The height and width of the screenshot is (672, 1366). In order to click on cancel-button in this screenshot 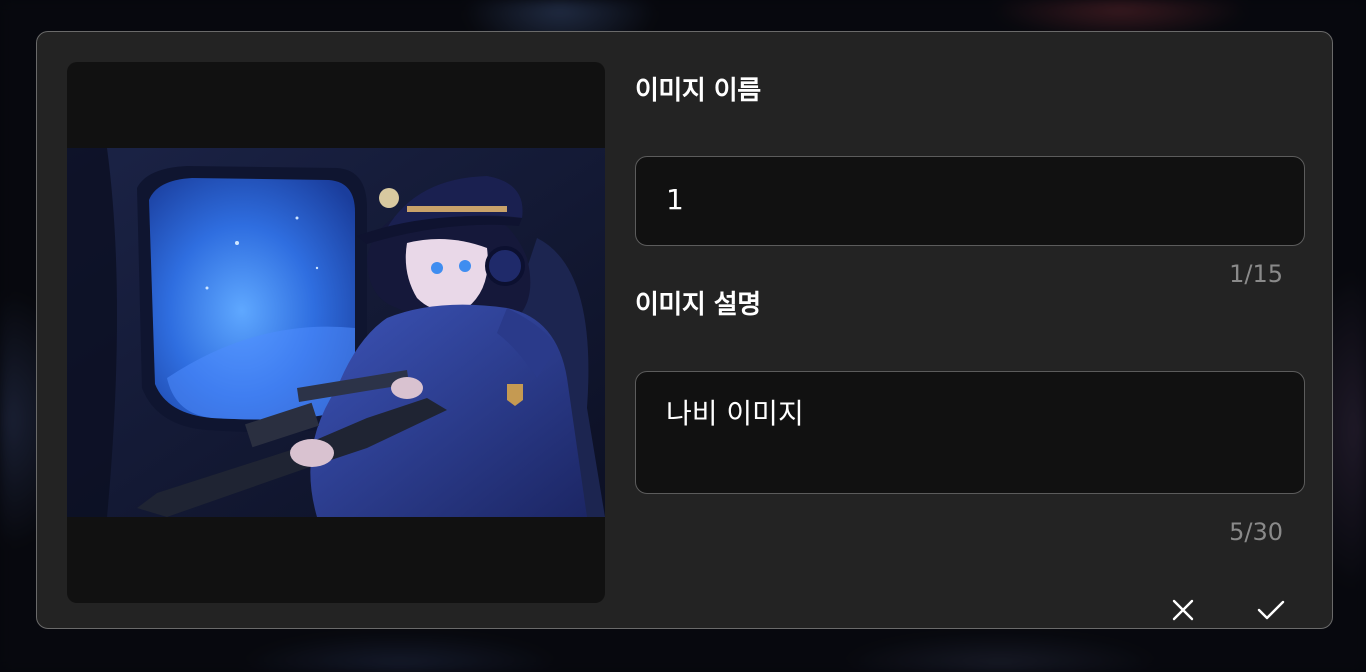, I will do `click(1183, 610)`.